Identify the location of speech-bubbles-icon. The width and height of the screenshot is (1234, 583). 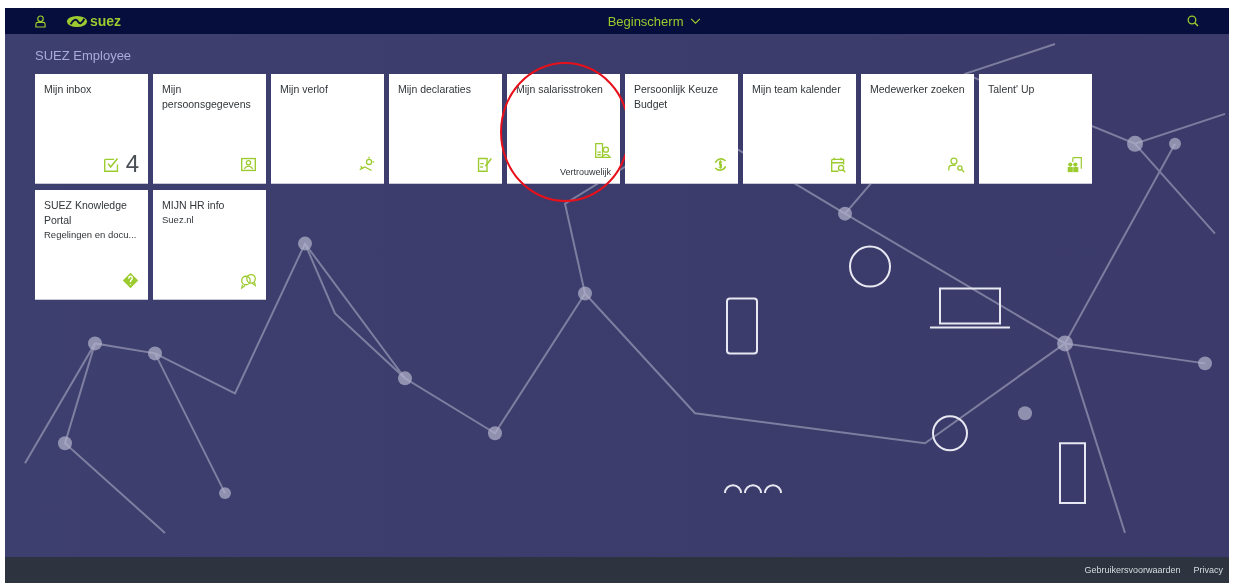
(248, 280).